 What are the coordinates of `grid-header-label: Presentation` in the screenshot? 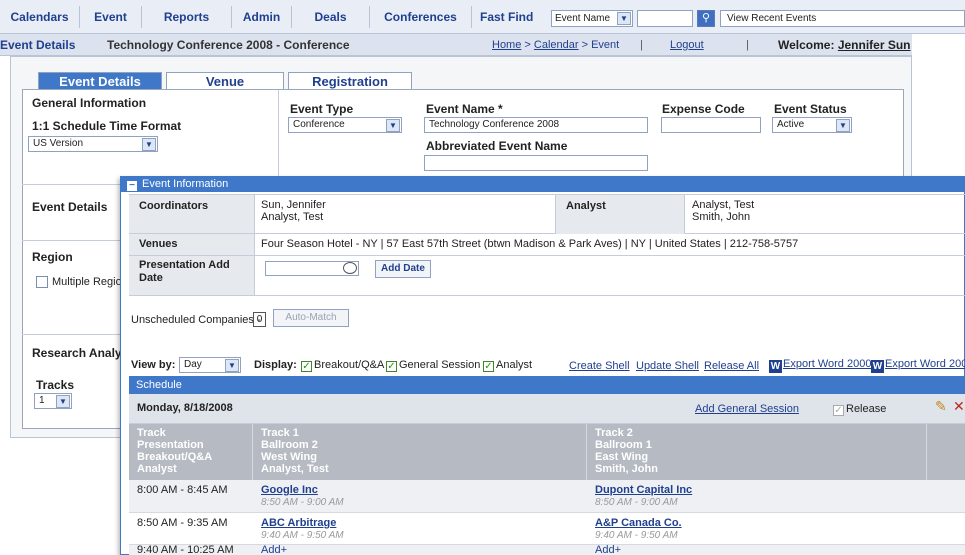 It's located at (170, 445).